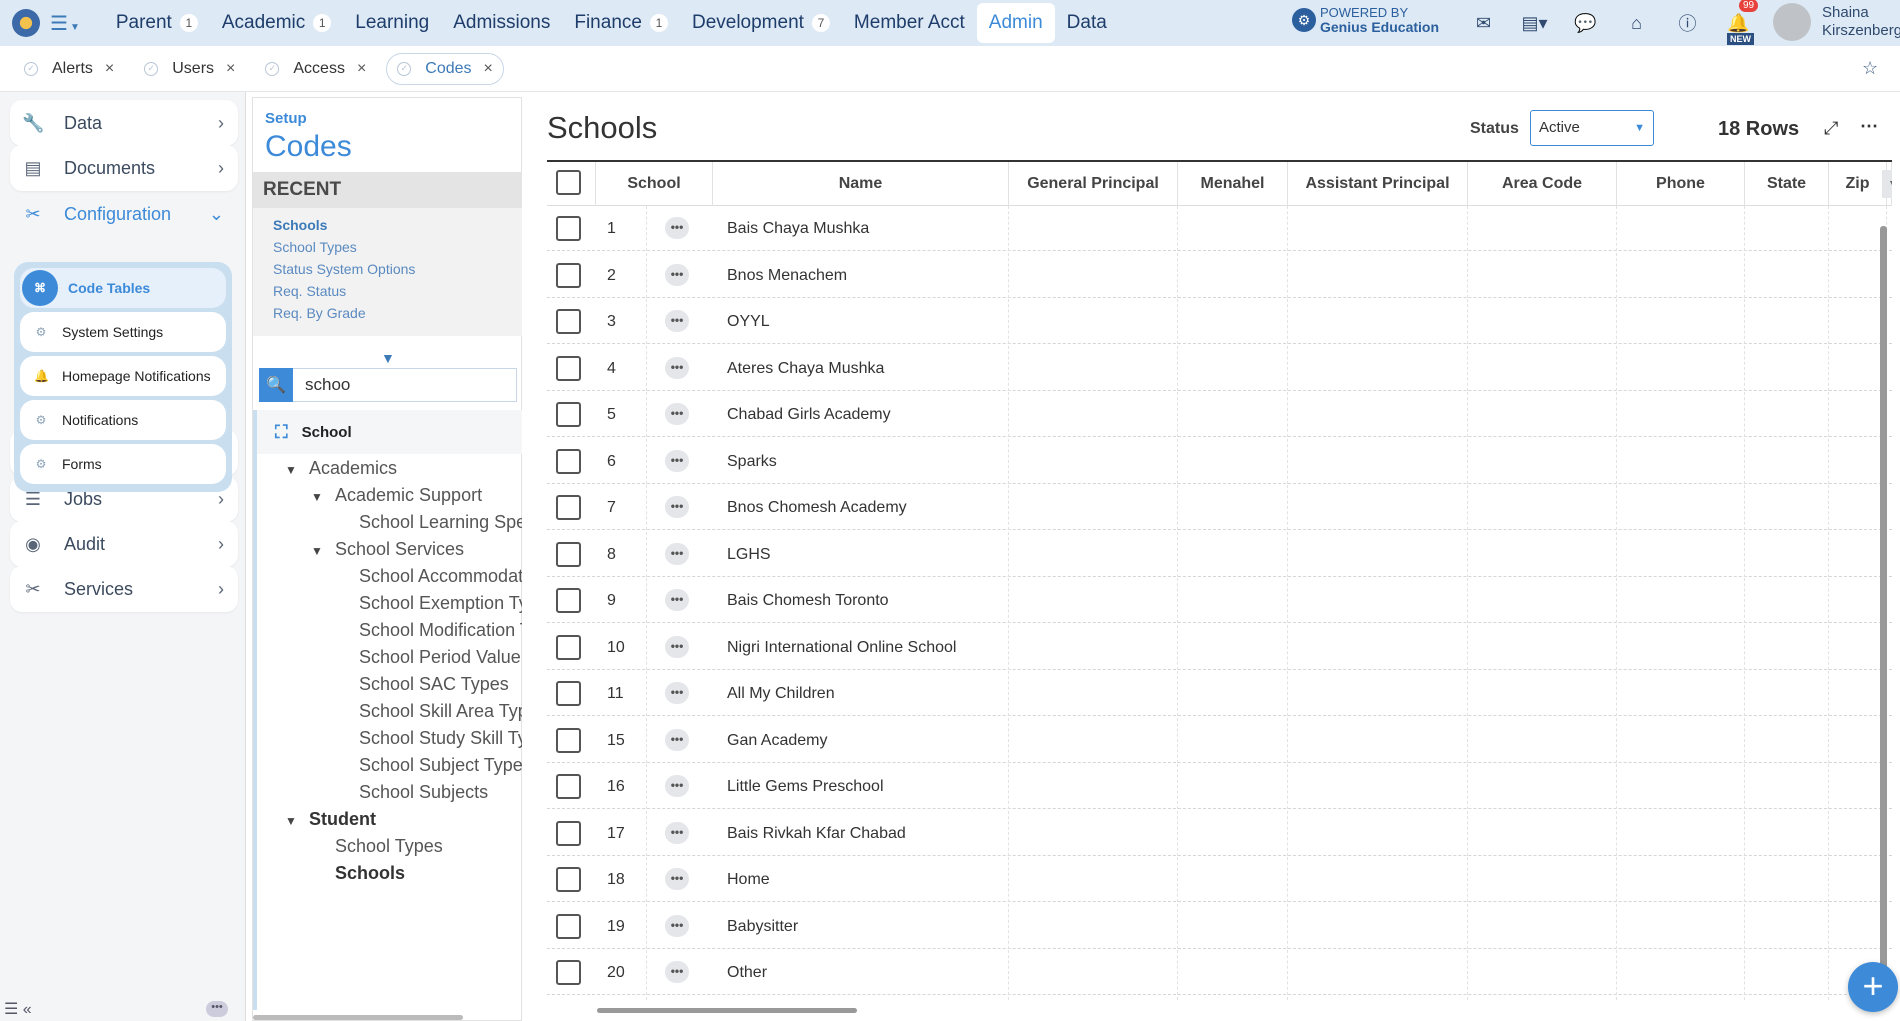 The width and height of the screenshot is (1900, 1021). Describe the element at coordinates (441, 711) in the screenshot. I see `tree-node-school-skill-area-types: School Skill Area Types` at that location.